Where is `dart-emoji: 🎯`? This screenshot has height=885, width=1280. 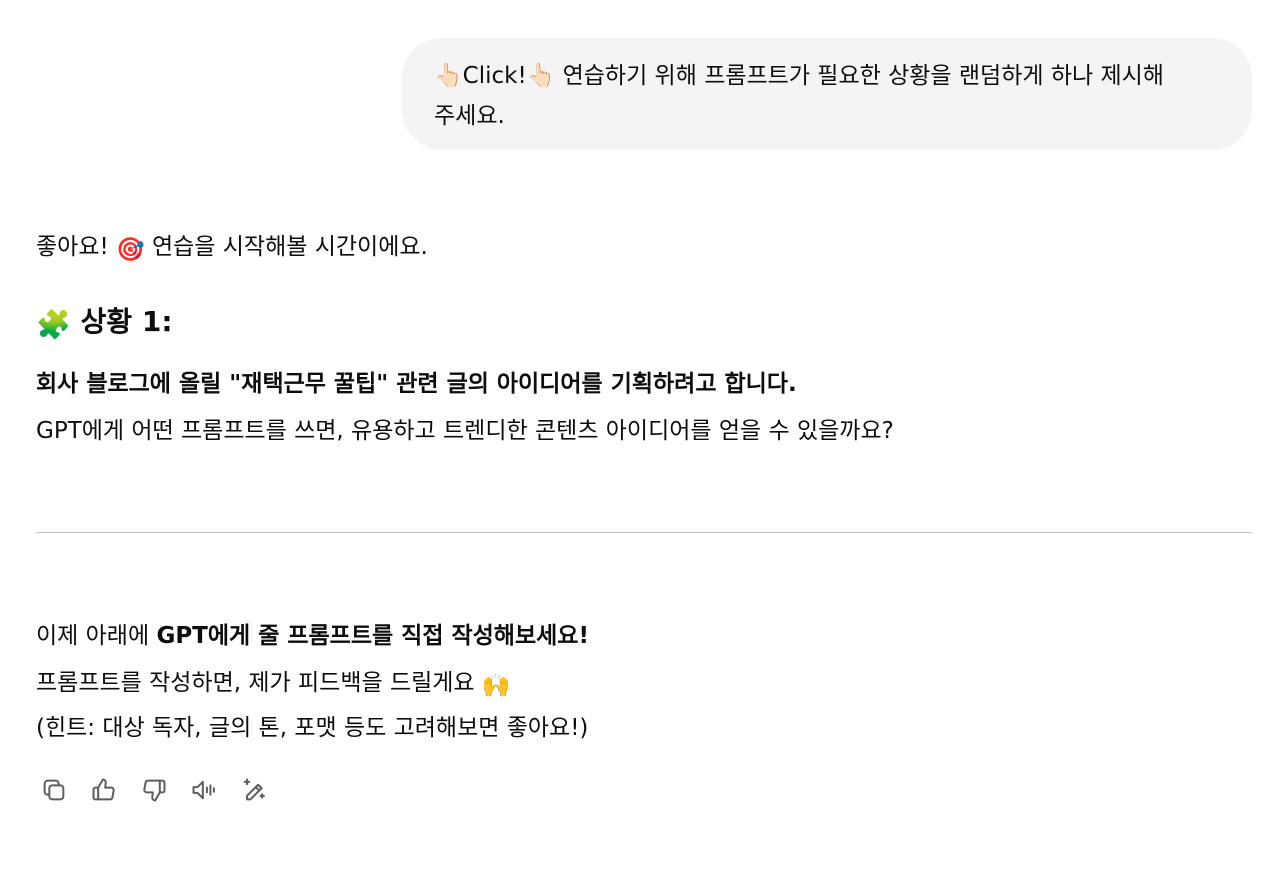
dart-emoji: 🎯 is located at coordinates (130, 250).